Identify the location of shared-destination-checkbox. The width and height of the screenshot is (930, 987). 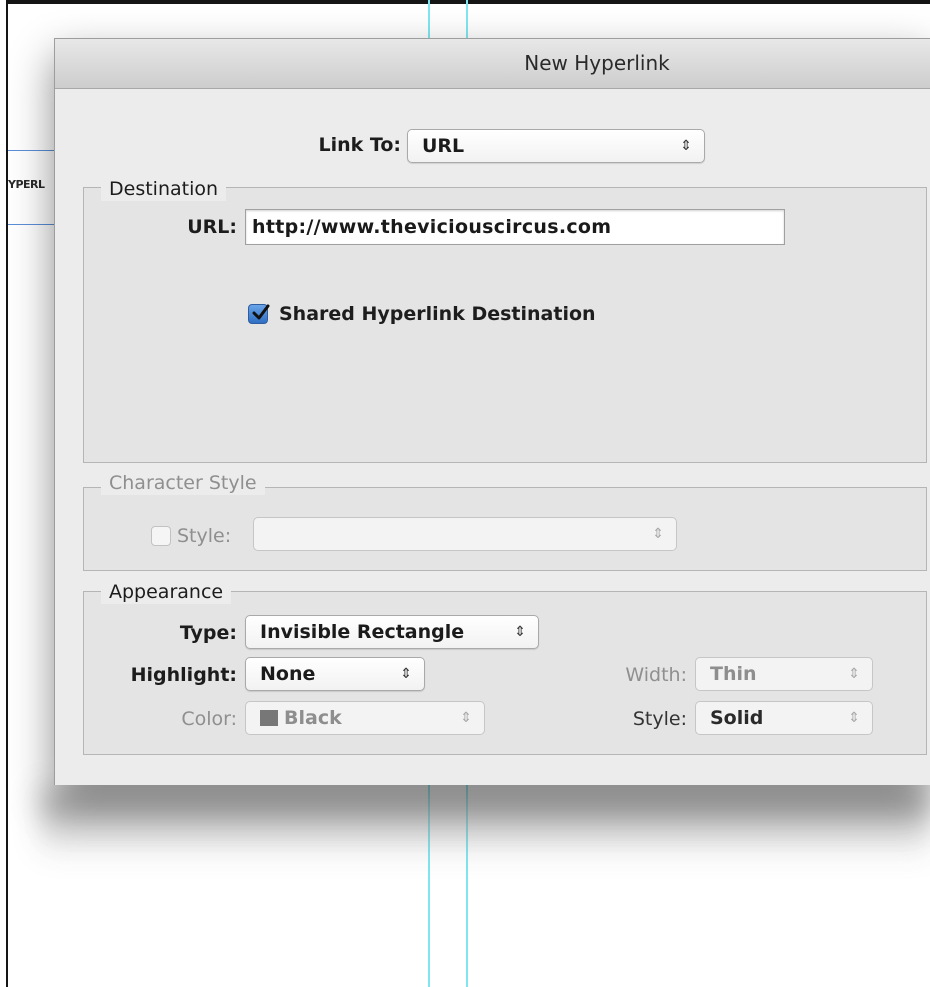
(259, 314).